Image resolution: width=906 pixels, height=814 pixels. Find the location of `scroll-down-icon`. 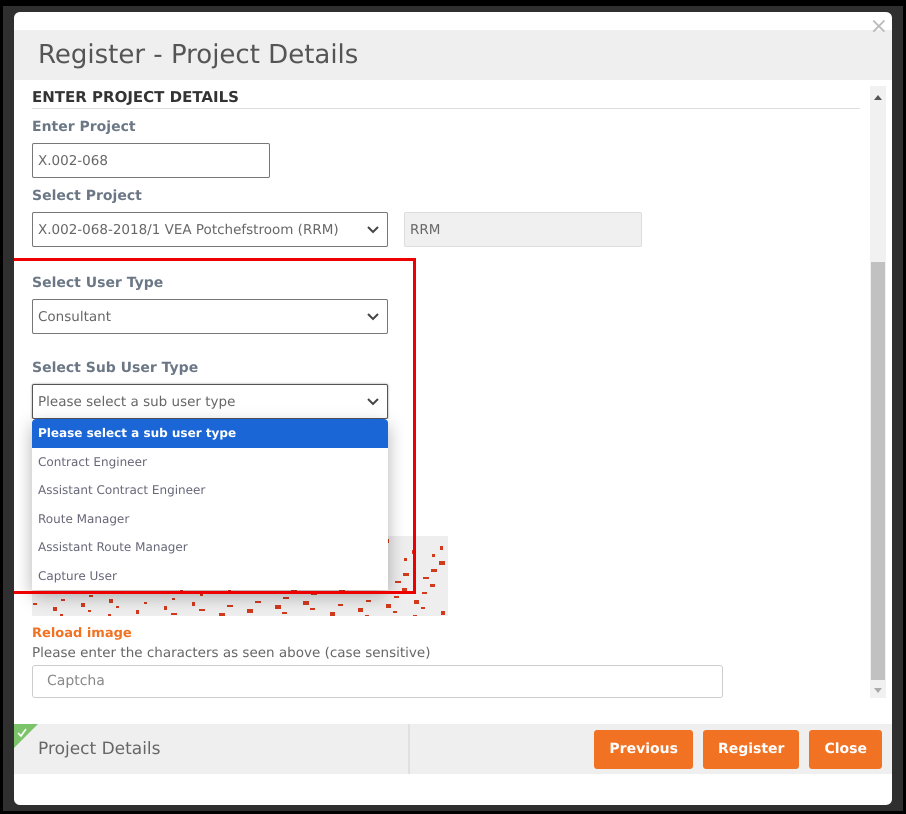

scroll-down-icon is located at coordinates (878, 691).